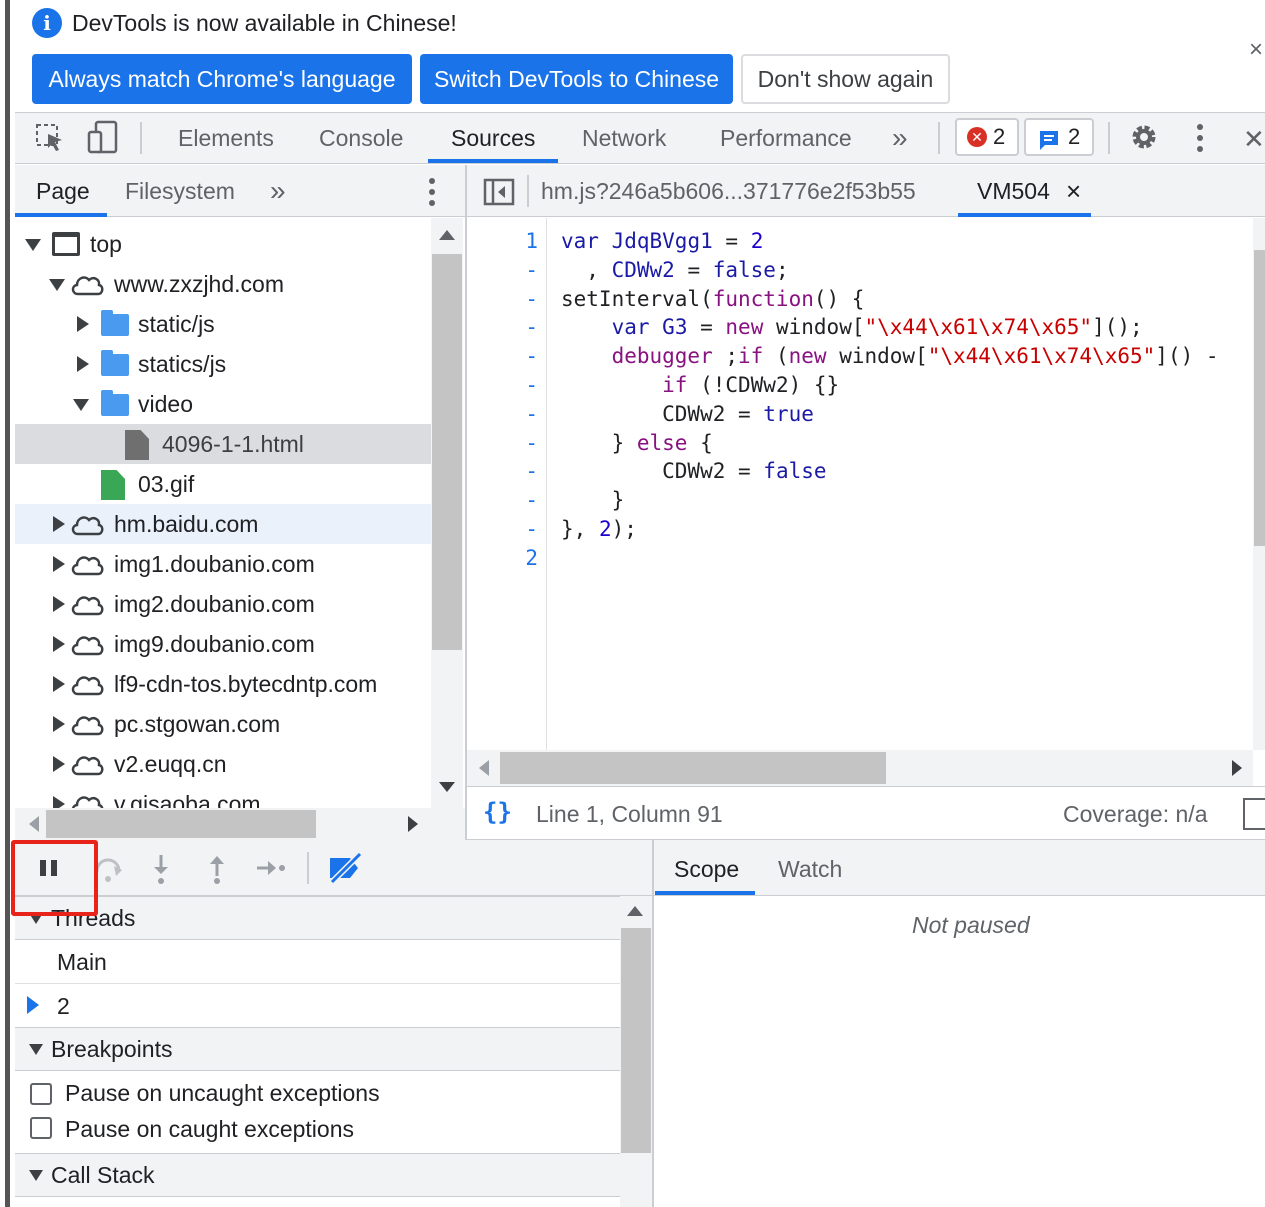 This screenshot has height=1207, width=1265. I want to click on step-out-icon, so click(217, 869).